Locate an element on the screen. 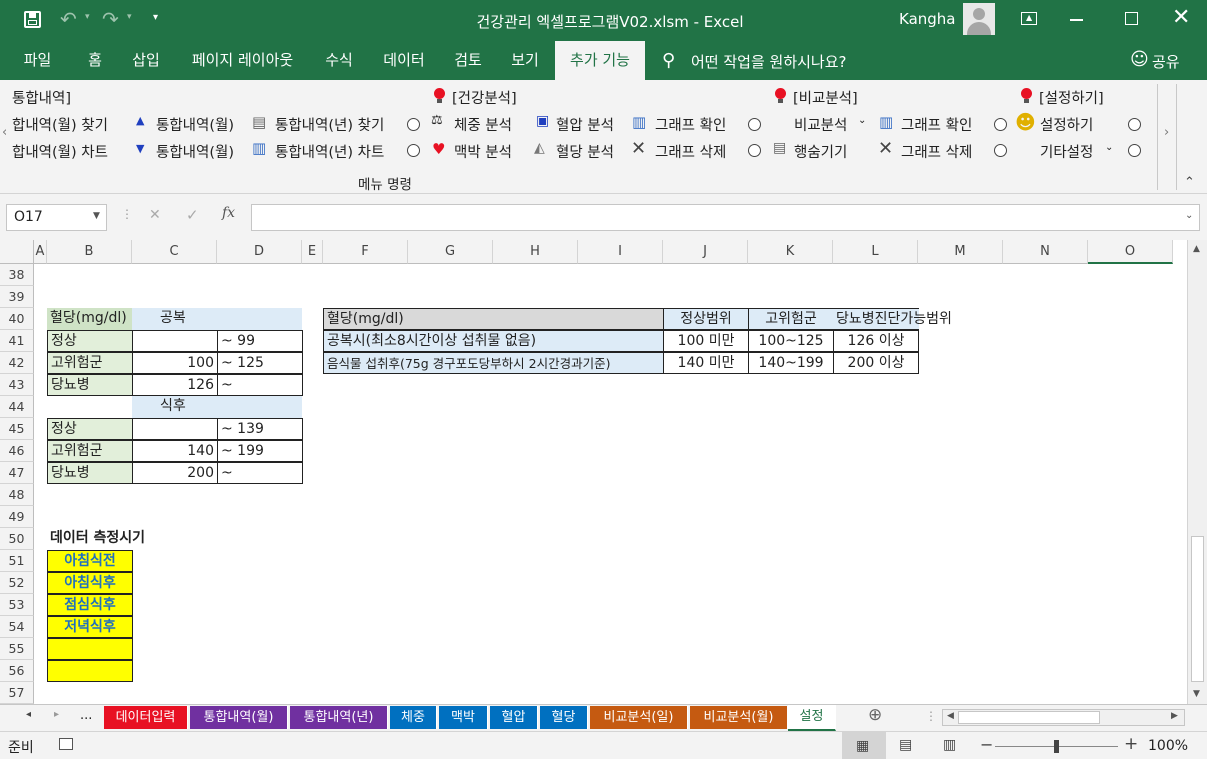 The width and height of the screenshot is (1207, 759). t1-cell: 100 is located at coordinates (175, 363).